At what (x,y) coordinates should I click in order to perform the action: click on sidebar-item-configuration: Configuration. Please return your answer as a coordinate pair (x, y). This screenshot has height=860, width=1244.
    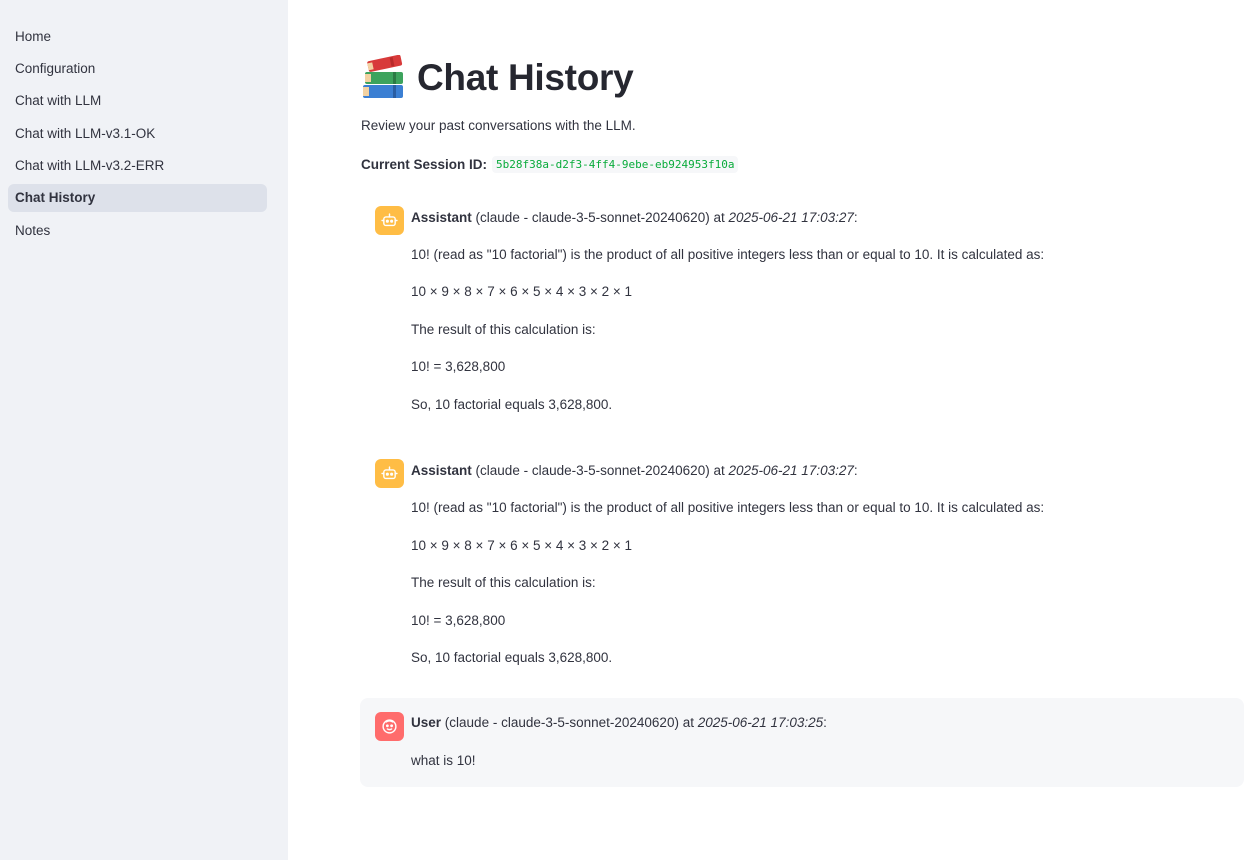
    Looking at the image, I should click on (137, 68).